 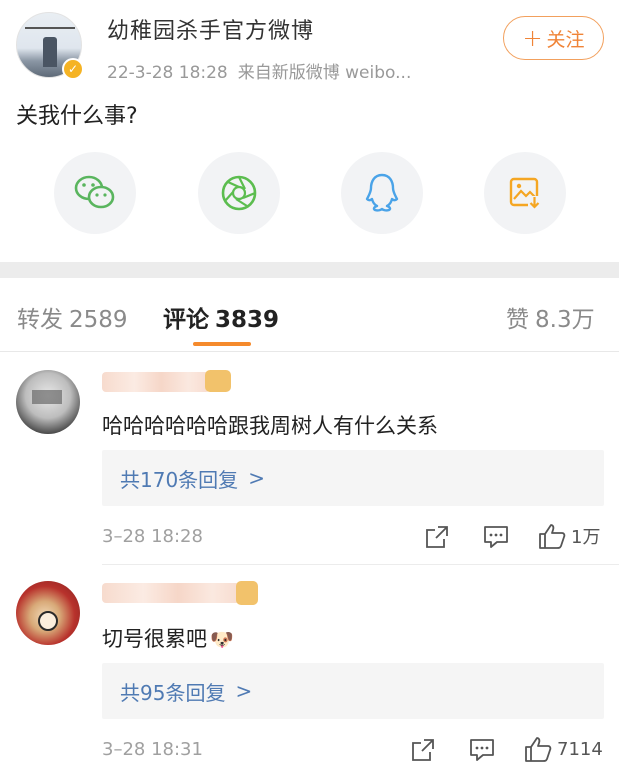 What do you see at coordinates (309, 194) in the screenshot?
I see `share-row` at bounding box center [309, 194].